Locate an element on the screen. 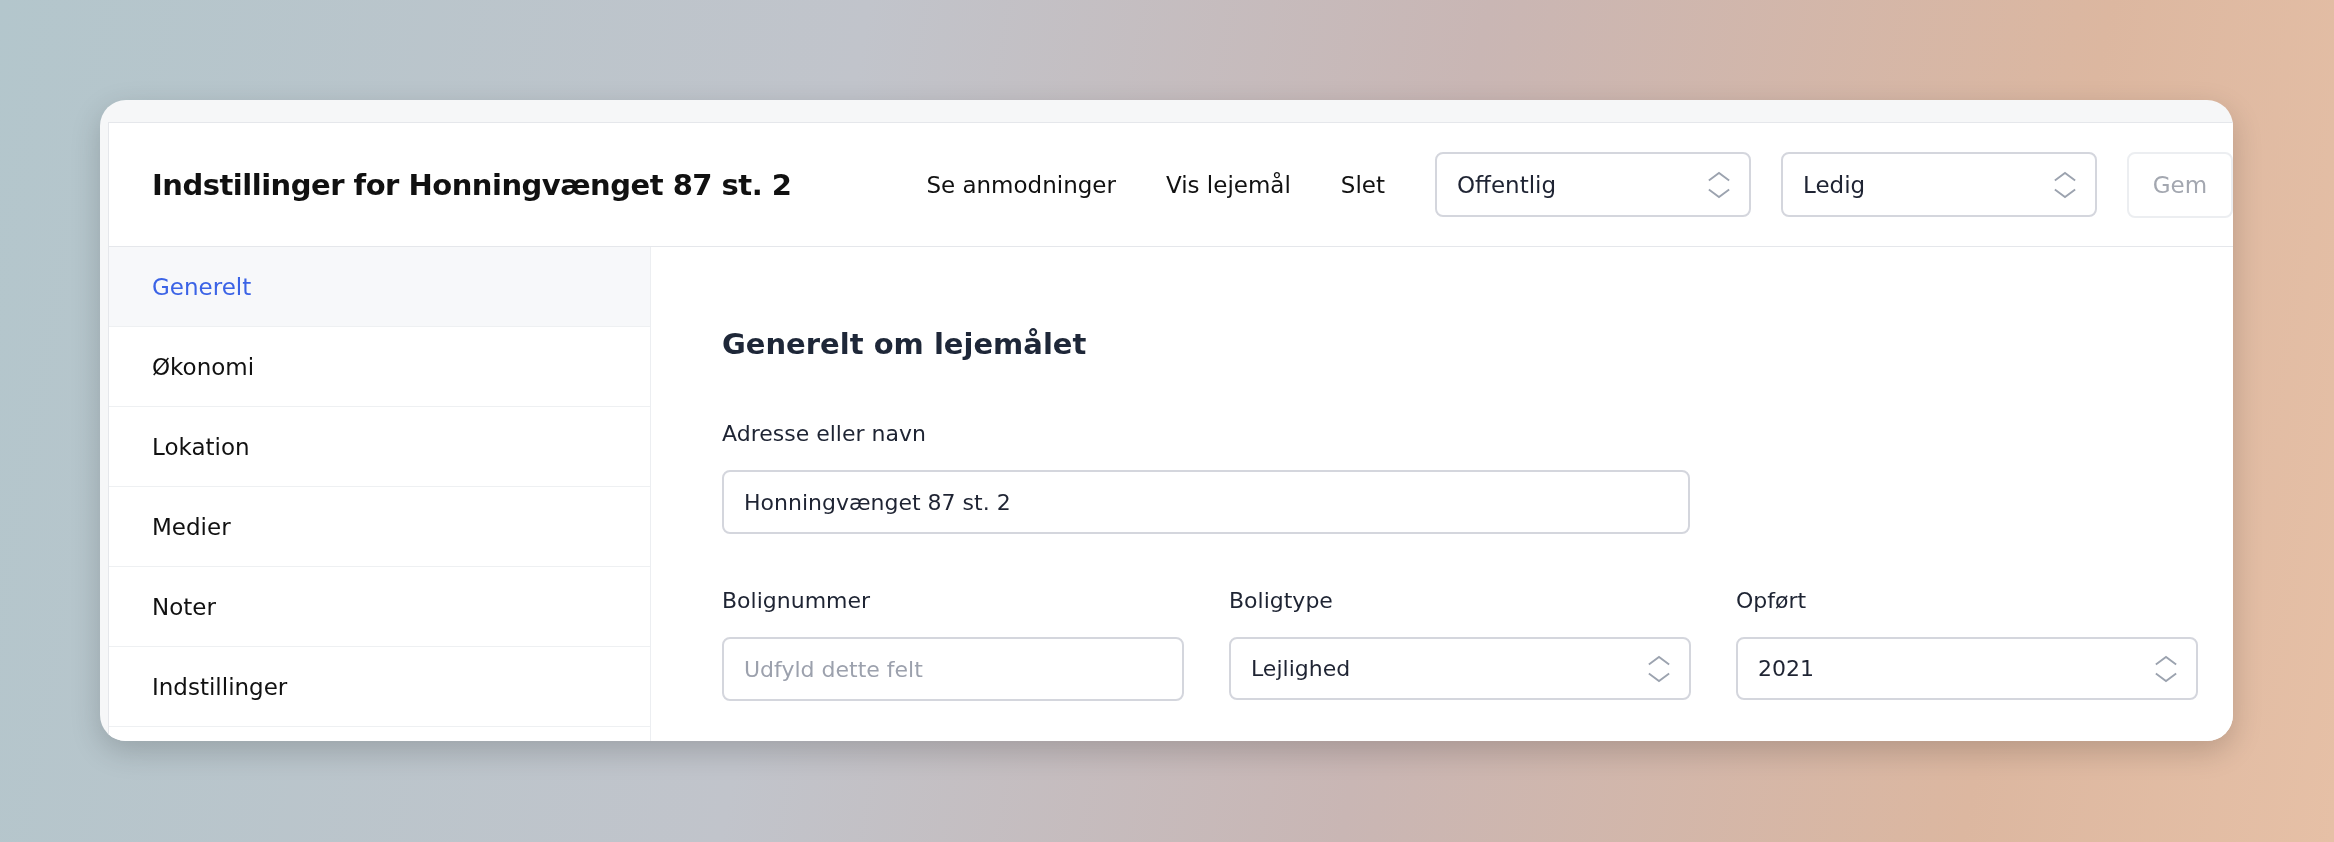 The image size is (2334, 842). sidebar-item: Økonomi is located at coordinates (379, 367).